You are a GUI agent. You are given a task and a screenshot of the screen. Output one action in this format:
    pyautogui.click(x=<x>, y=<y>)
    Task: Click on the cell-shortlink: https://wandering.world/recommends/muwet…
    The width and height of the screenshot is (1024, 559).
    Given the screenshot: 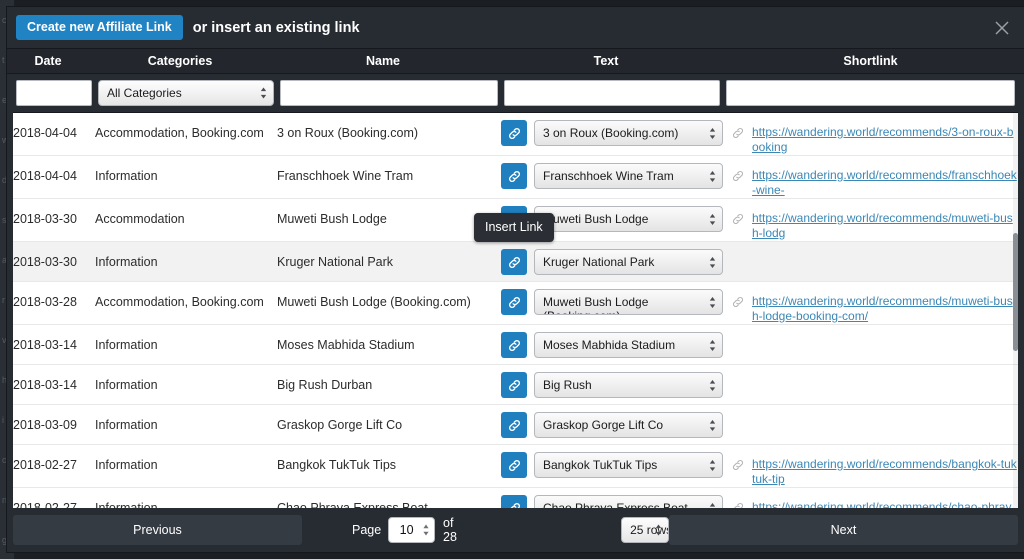 What is the action you would take?
    pyautogui.click(x=870, y=220)
    